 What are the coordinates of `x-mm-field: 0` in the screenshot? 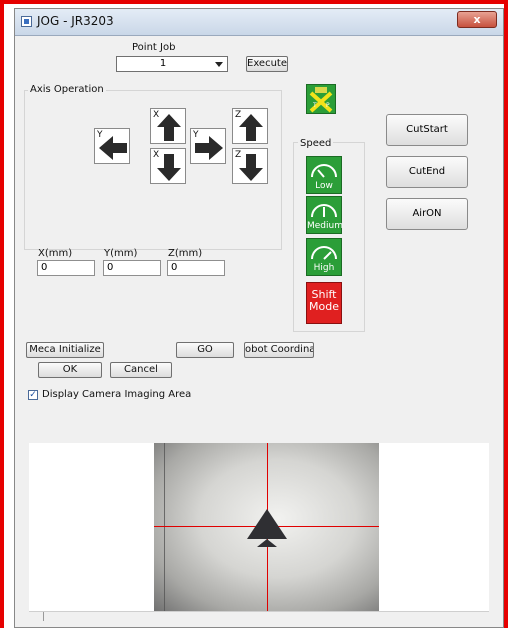 It's located at (66, 268).